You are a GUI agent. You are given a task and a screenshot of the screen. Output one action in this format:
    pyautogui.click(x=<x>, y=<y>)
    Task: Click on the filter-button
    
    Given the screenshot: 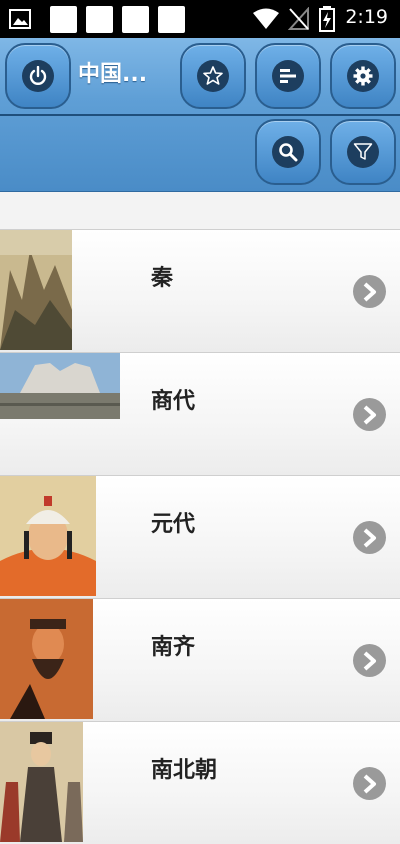 What is the action you would take?
    pyautogui.click(x=363, y=152)
    